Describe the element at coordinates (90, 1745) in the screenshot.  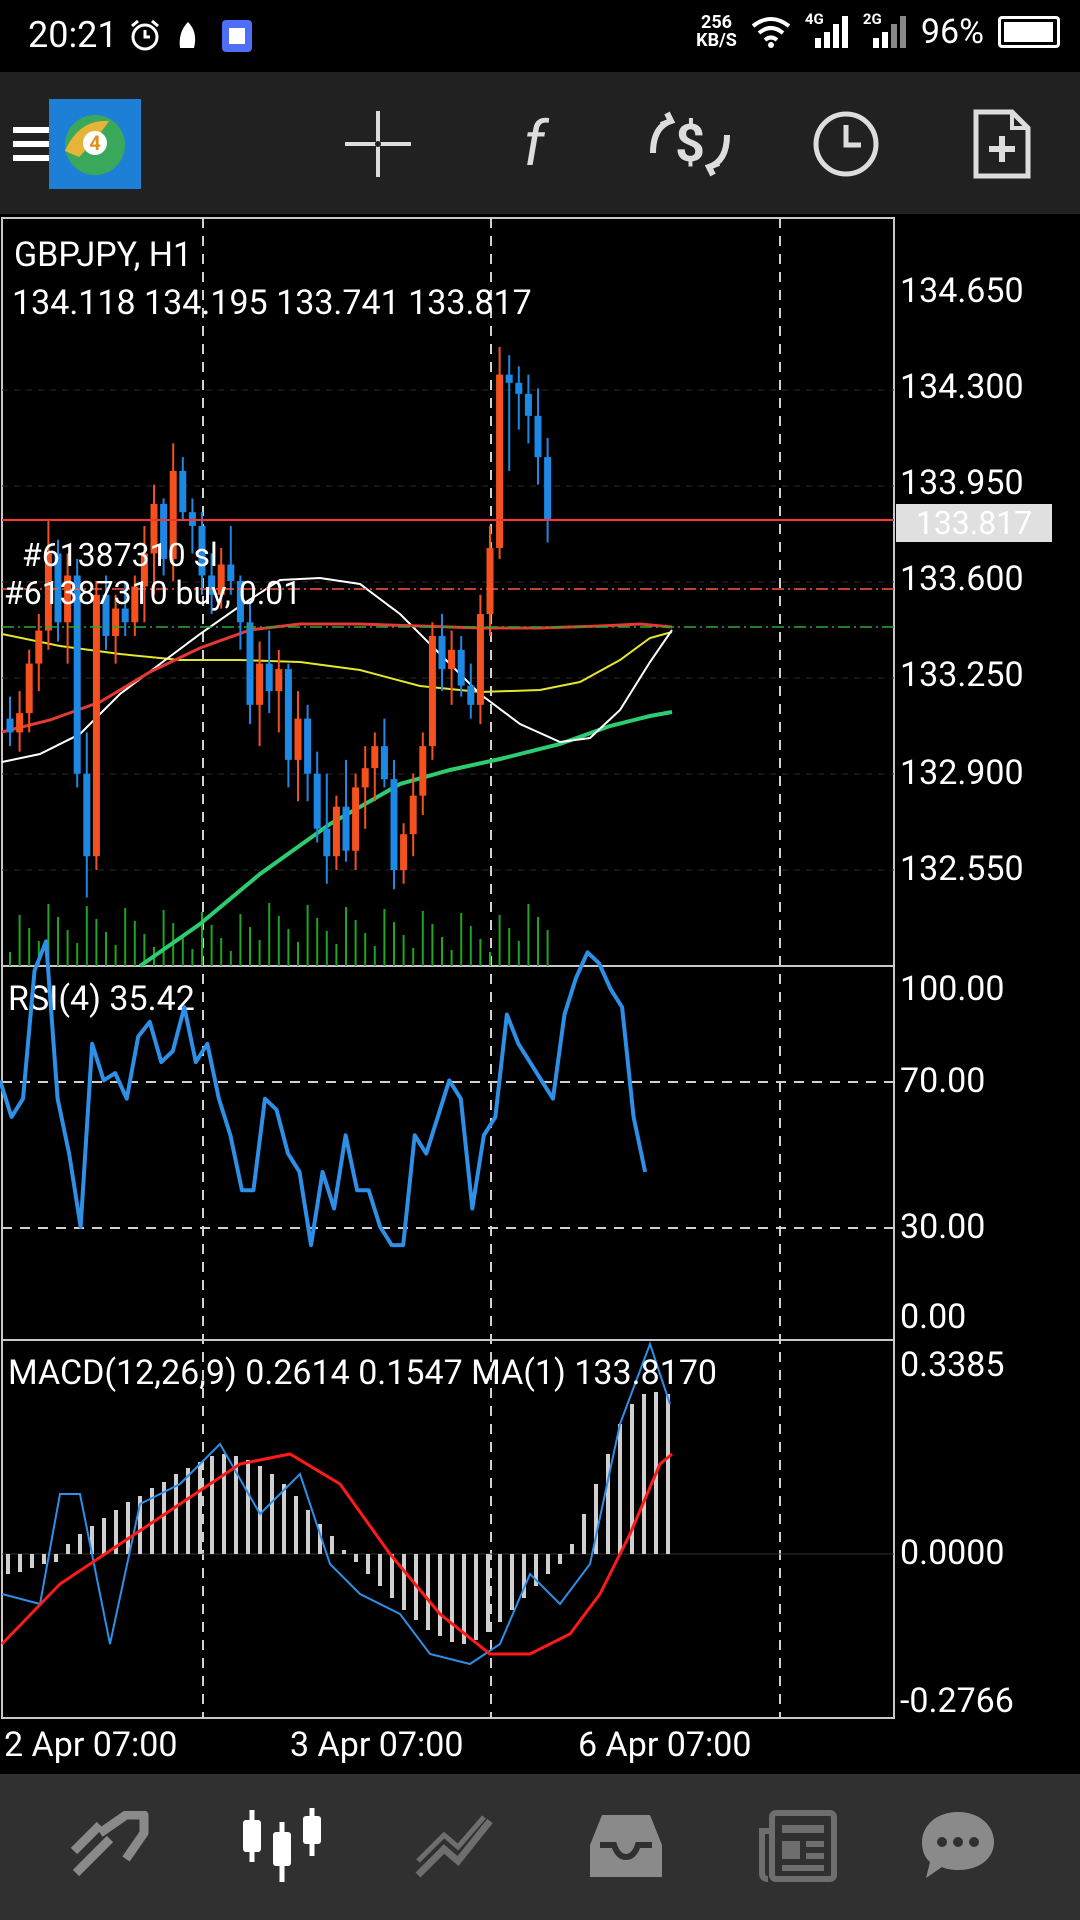
I see `time-label: 2 Apr 07:00` at that location.